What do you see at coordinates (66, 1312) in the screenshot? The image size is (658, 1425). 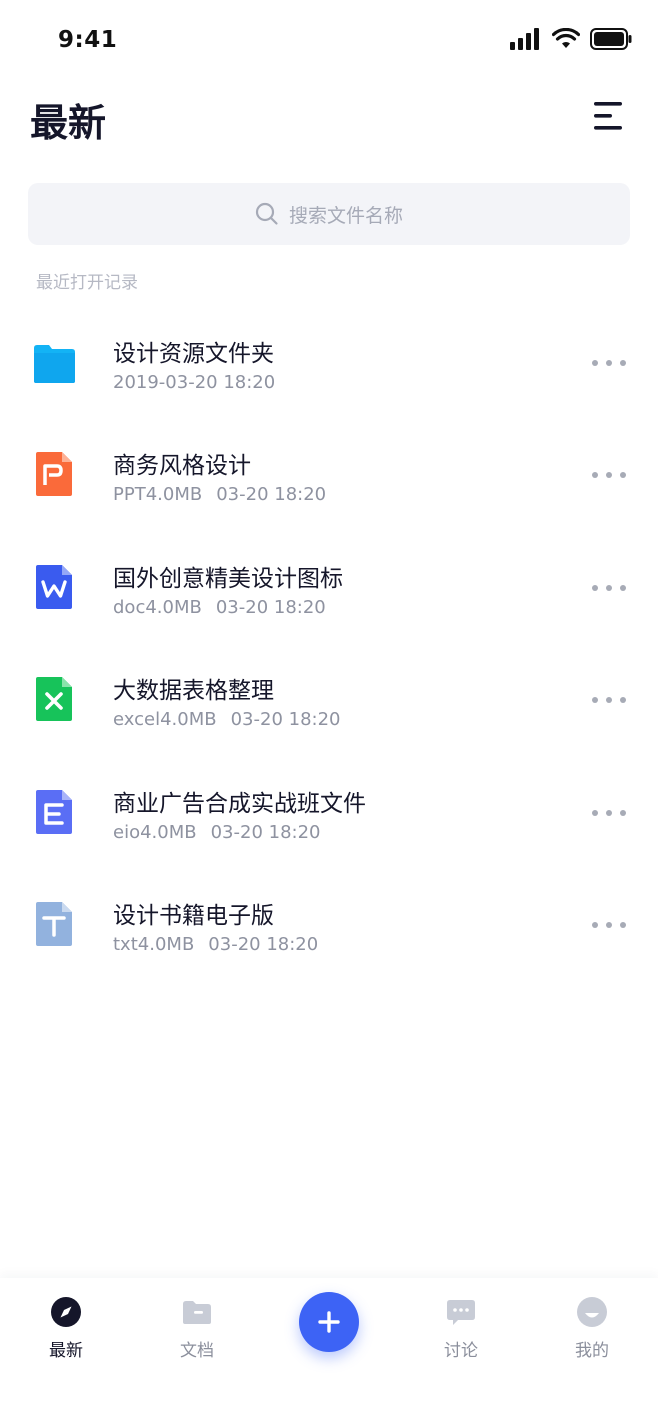 I see `compass-icon` at bounding box center [66, 1312].